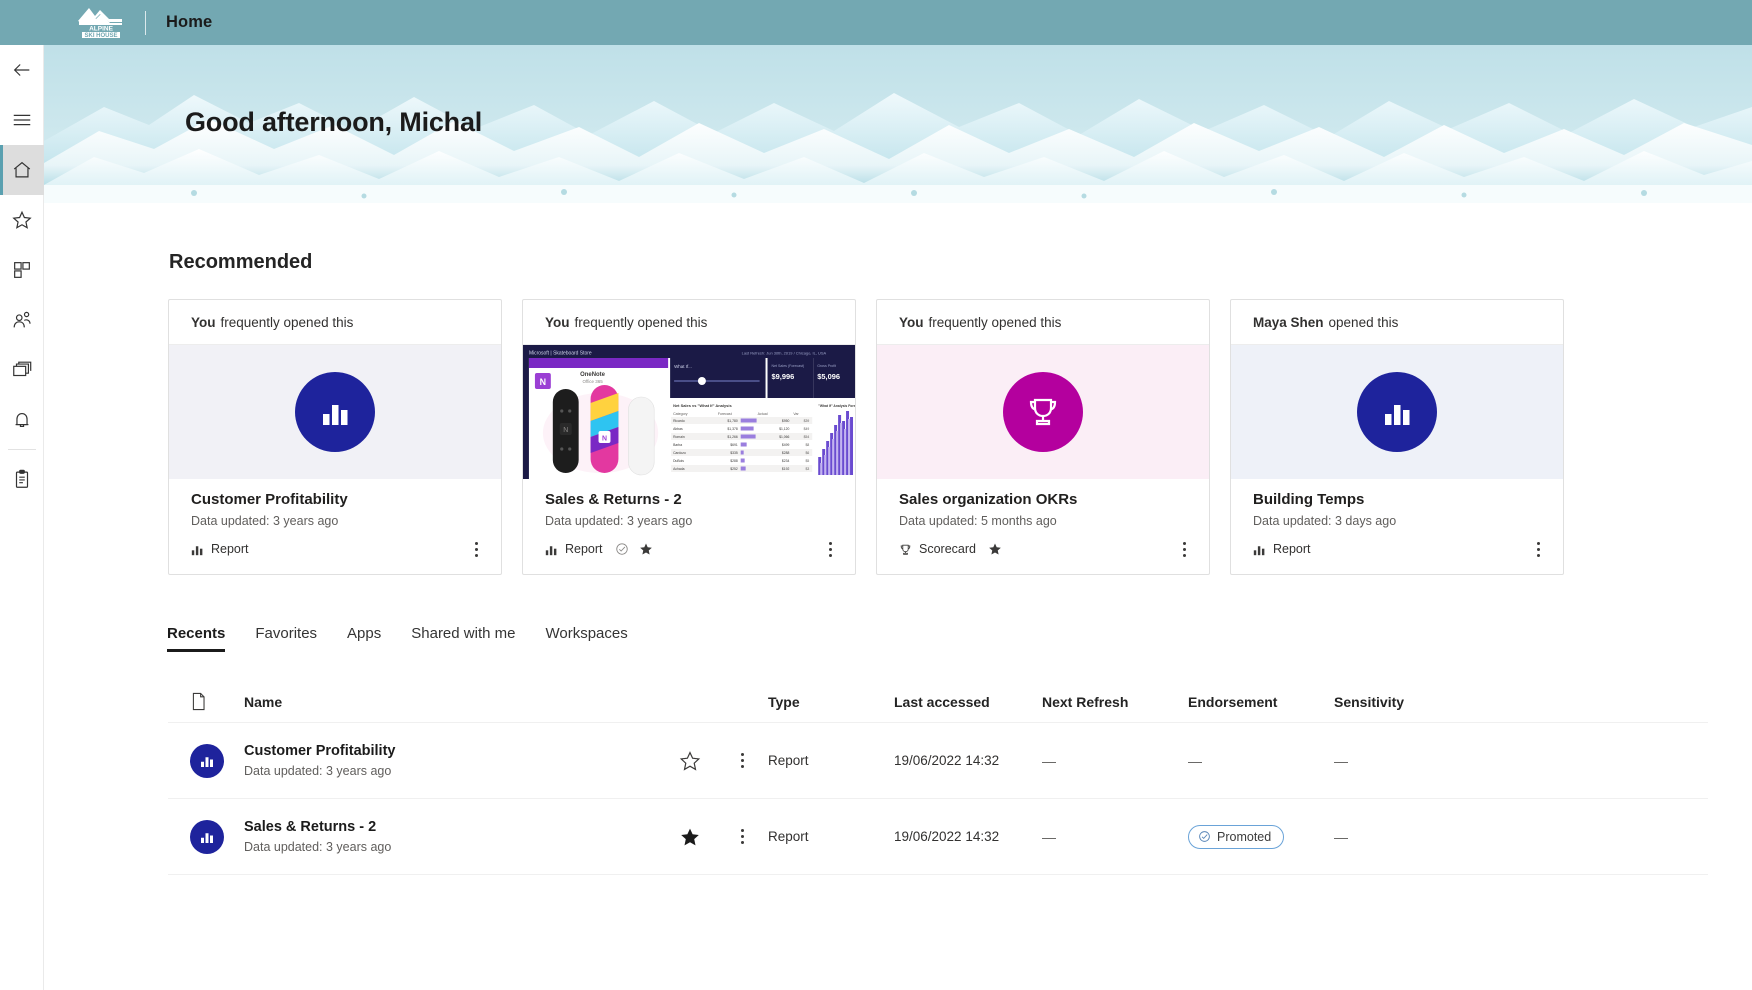 The image size is (1752, 990). Describe the element at coordinates (206, 701) in the screenshot. I see `column-header-icon` at that location.